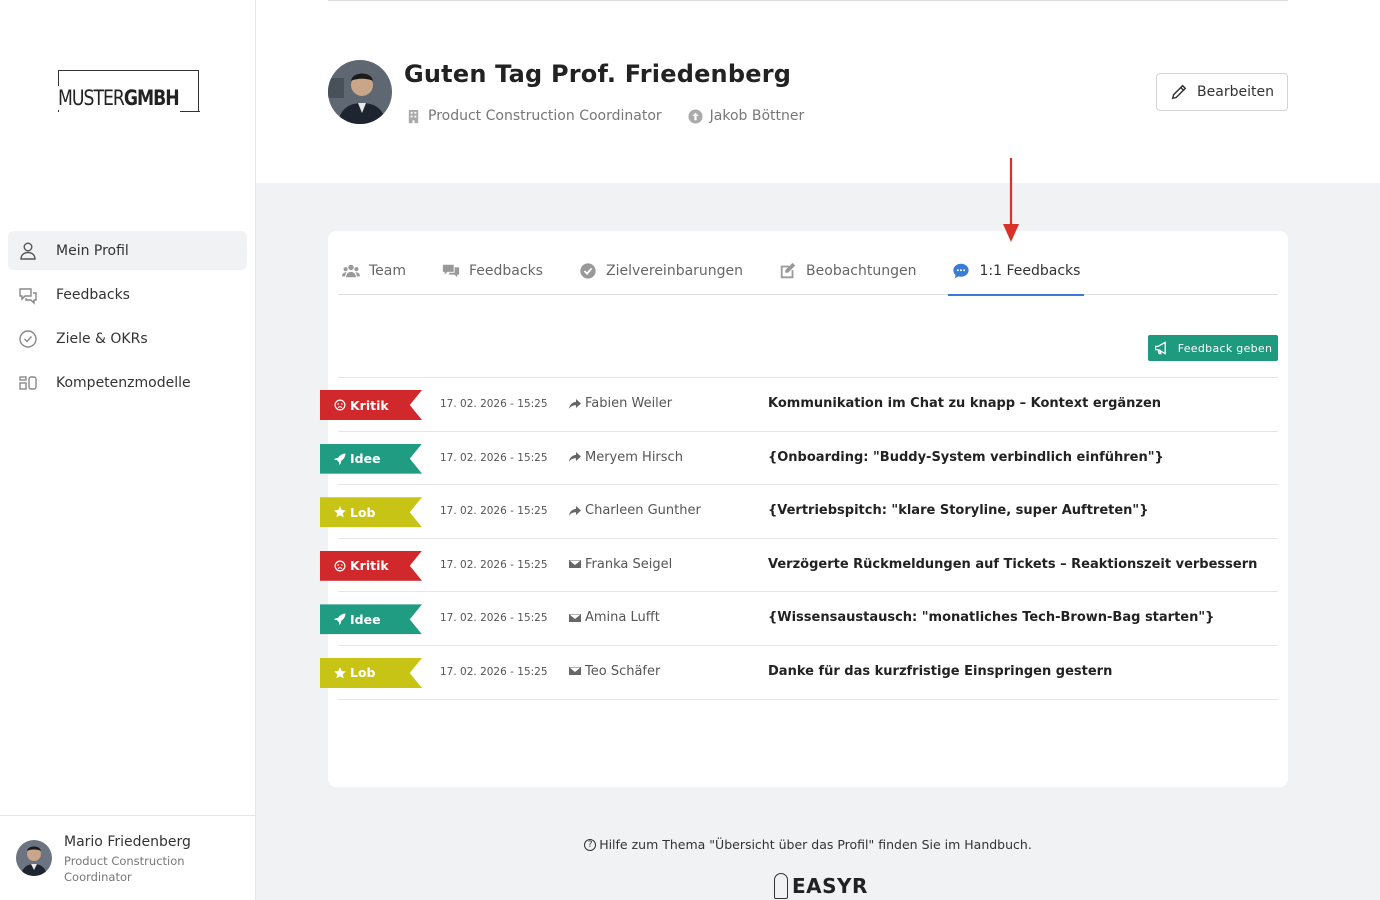 Image resolution: width=1380 pixels, height=900 pixels. I want to click on sidebar-item-label: Feedbacks, so click(93, 294).